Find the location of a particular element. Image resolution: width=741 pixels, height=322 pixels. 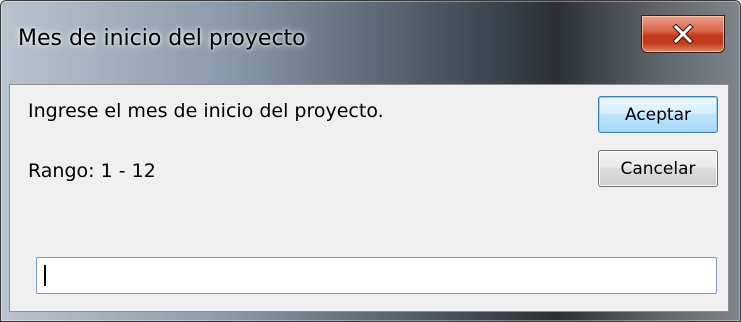

cancel-button: Cancelar is located at coordinates (658, 168).